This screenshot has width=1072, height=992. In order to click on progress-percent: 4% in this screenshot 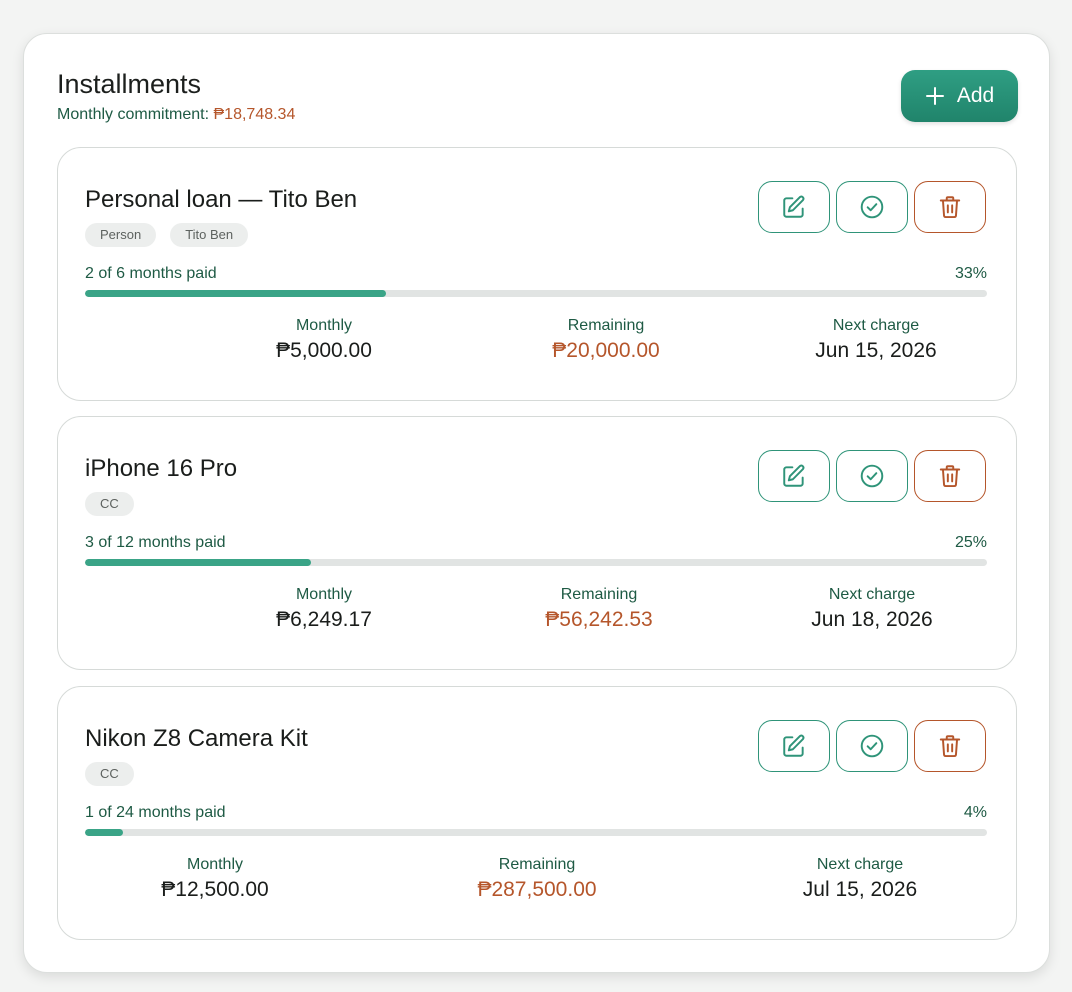, I will do `click(975, 812)`.